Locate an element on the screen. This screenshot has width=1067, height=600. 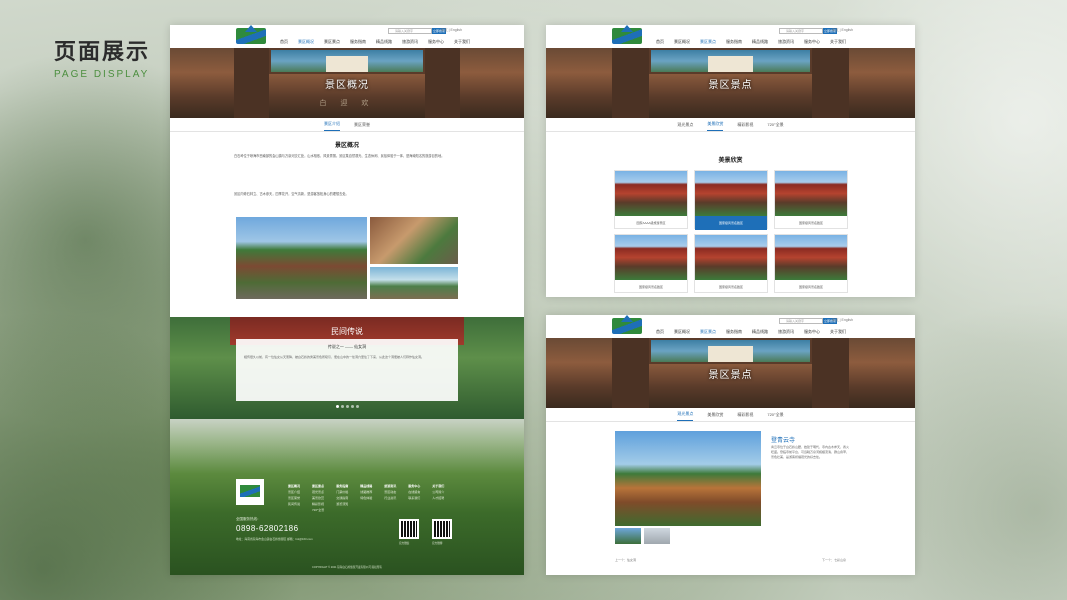
menu-item: 景区景点 is located at coordinates (332, 42).